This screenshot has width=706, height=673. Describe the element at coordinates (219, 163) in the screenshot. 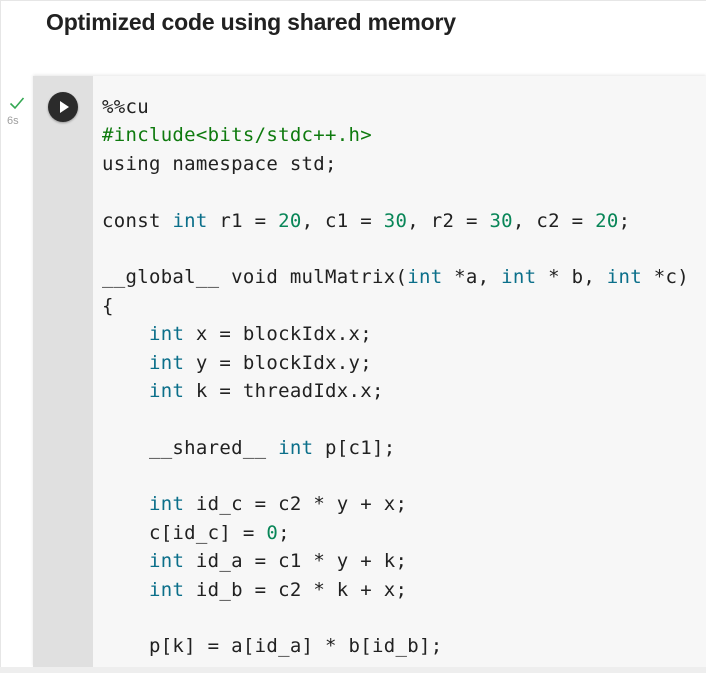

I see `code-token: using namespace std;` at that location.